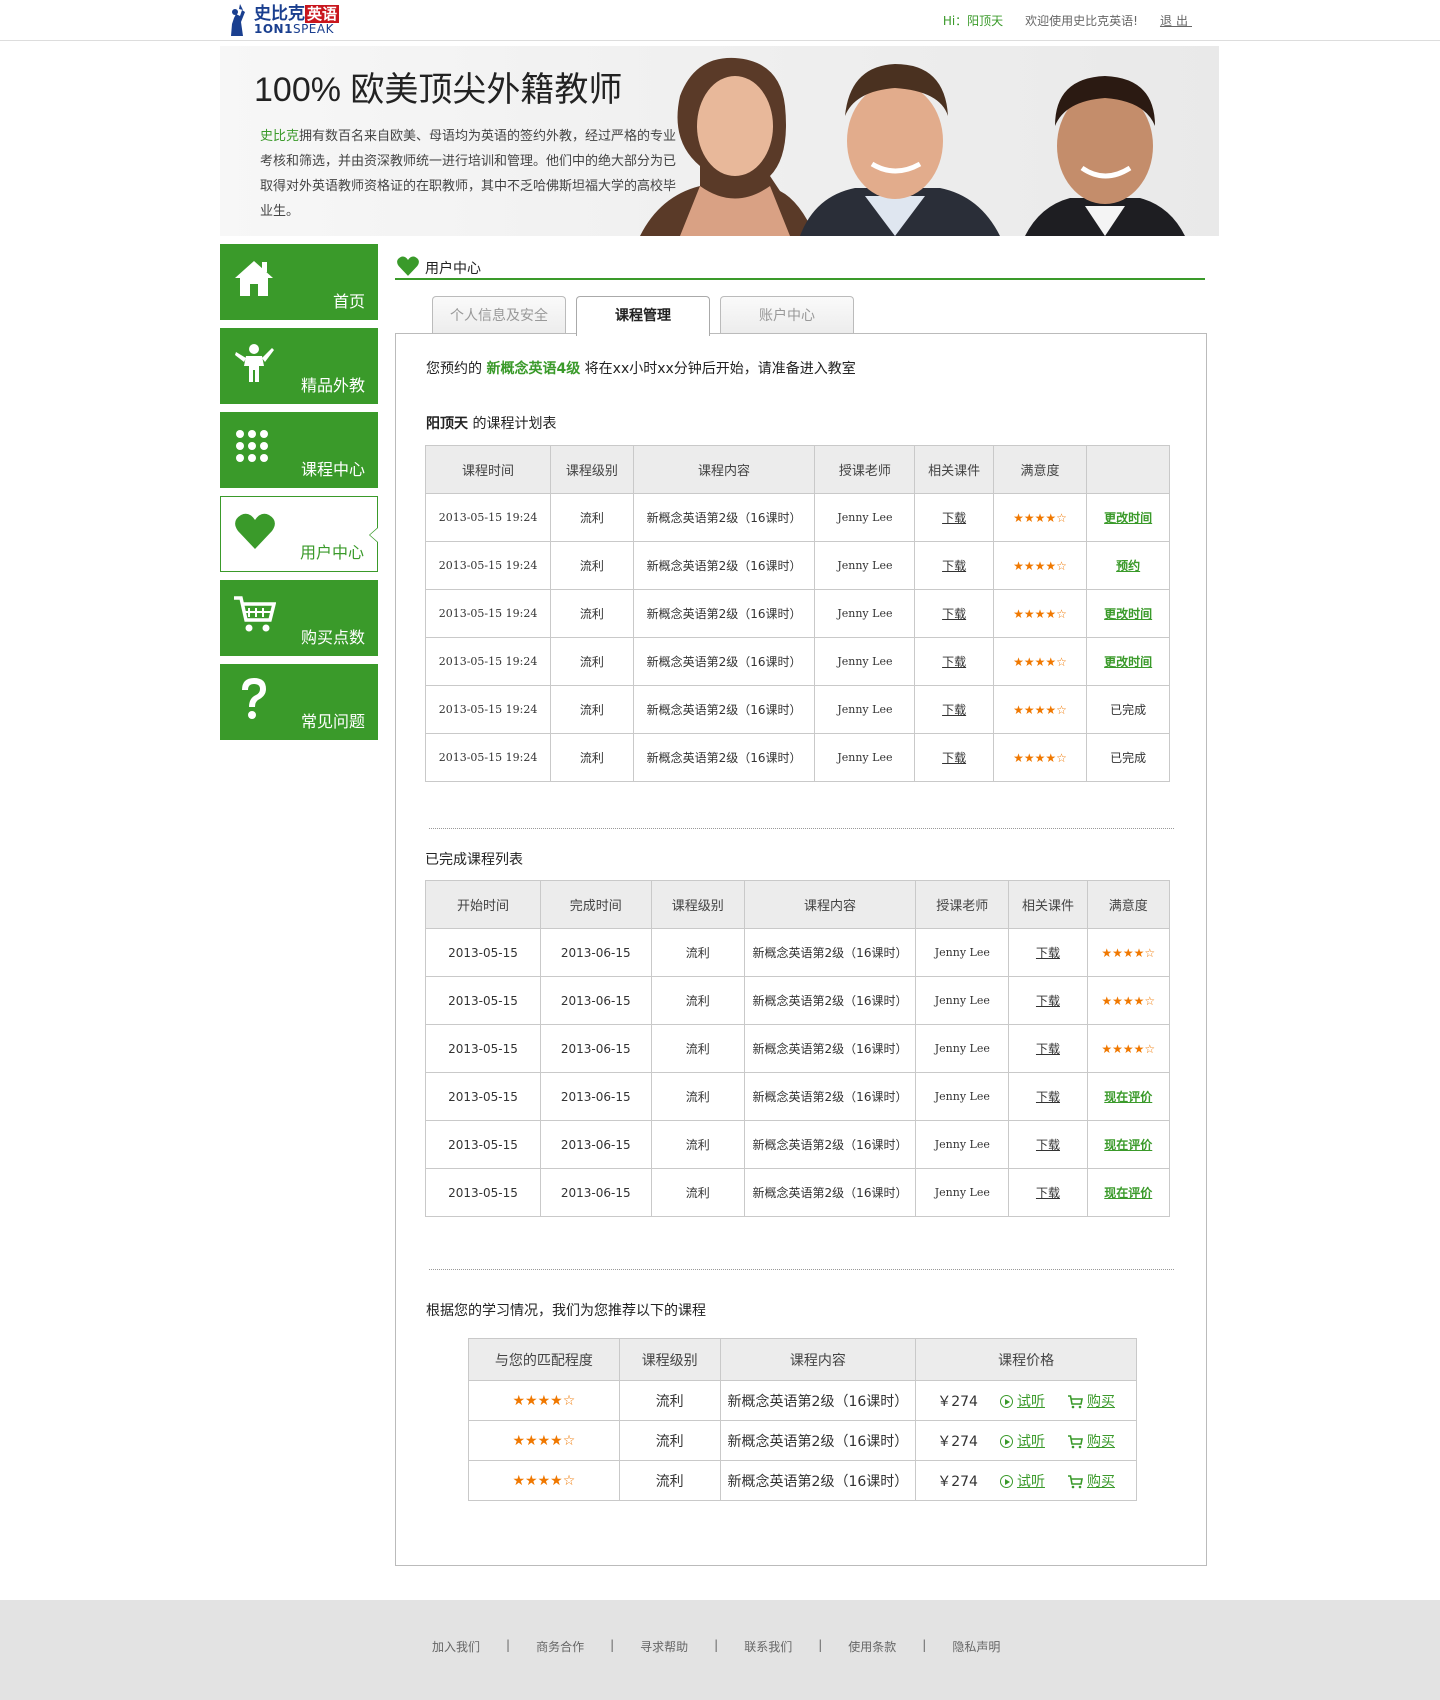 The height and width of the screenshot is (1700, 1440). Describe the element at coordinates (643, 316) in the screenshot. I see `tab-course-management: 课程管理` at that location.